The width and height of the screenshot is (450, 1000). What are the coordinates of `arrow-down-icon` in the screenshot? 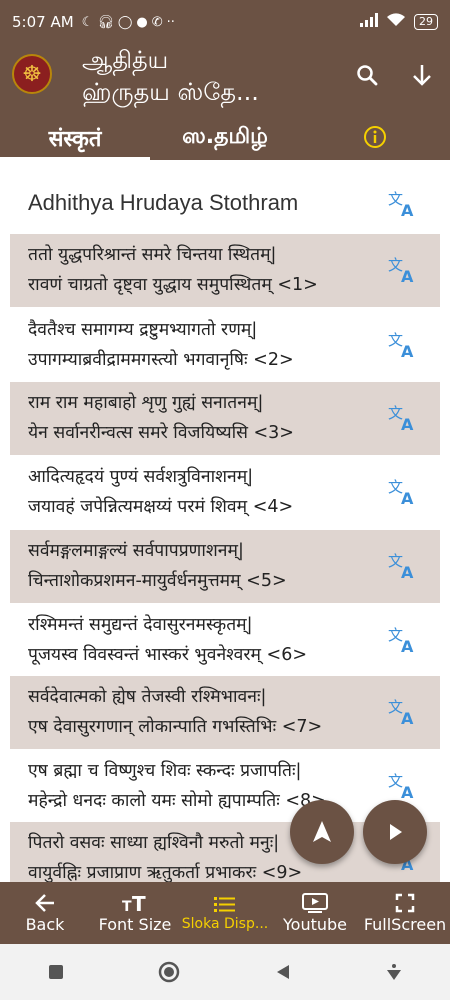 It's located at (422, 75).